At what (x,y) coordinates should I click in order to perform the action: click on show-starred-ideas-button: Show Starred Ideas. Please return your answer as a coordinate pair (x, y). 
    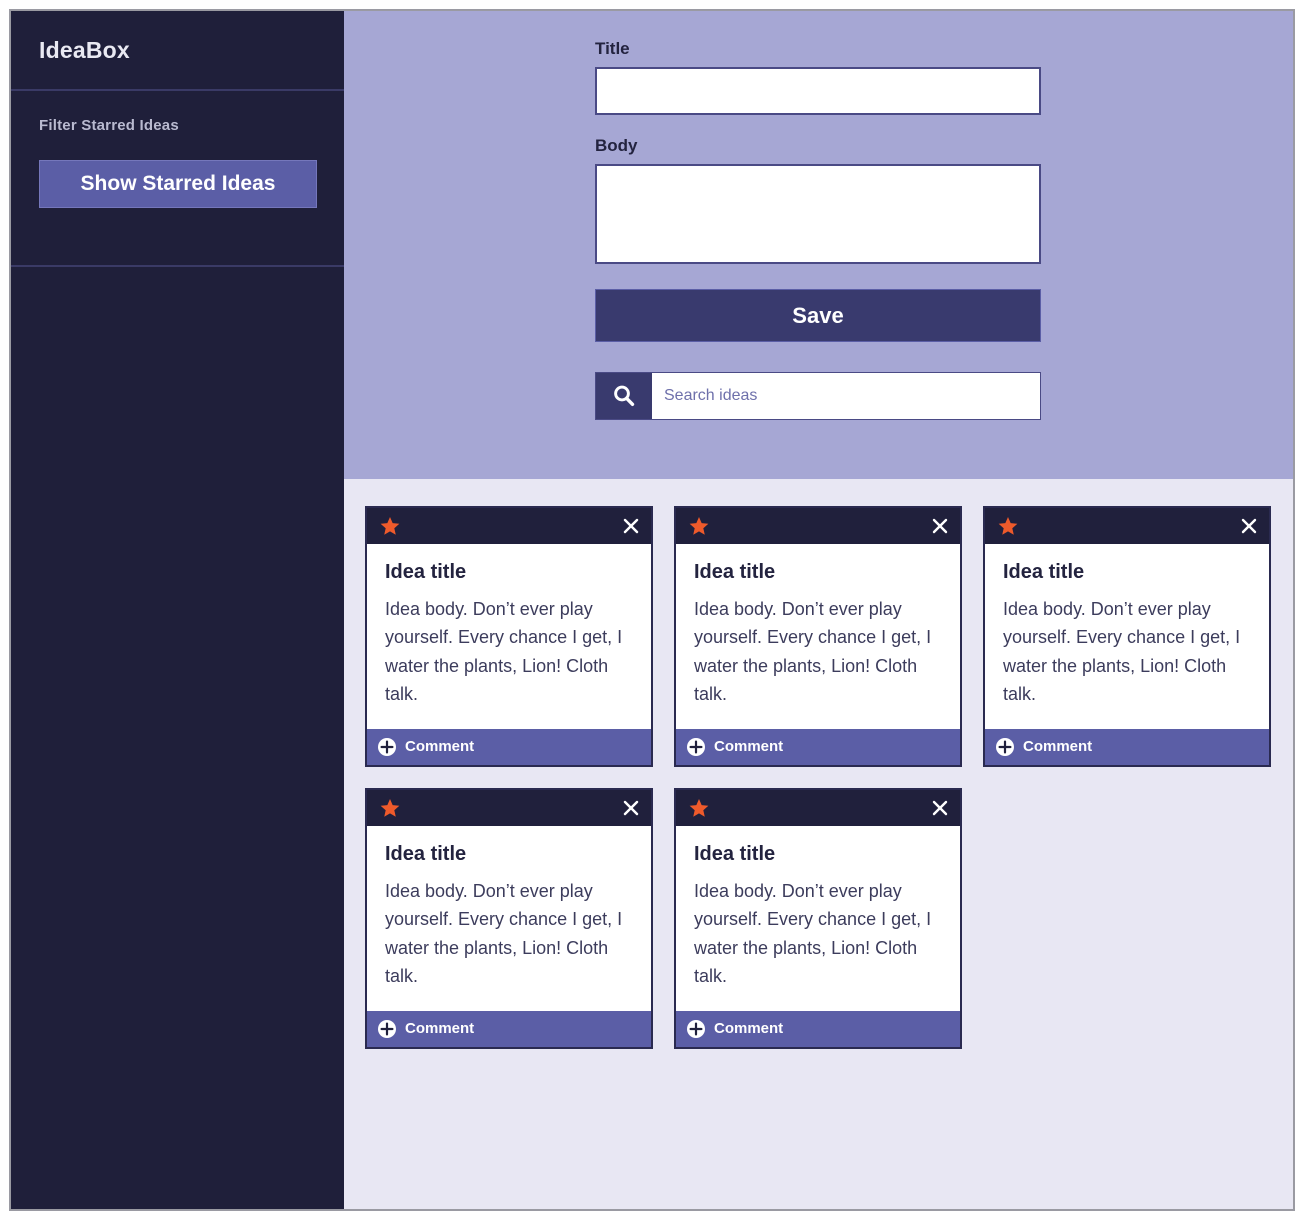
    Looking at the image, I should click on (178, 184).